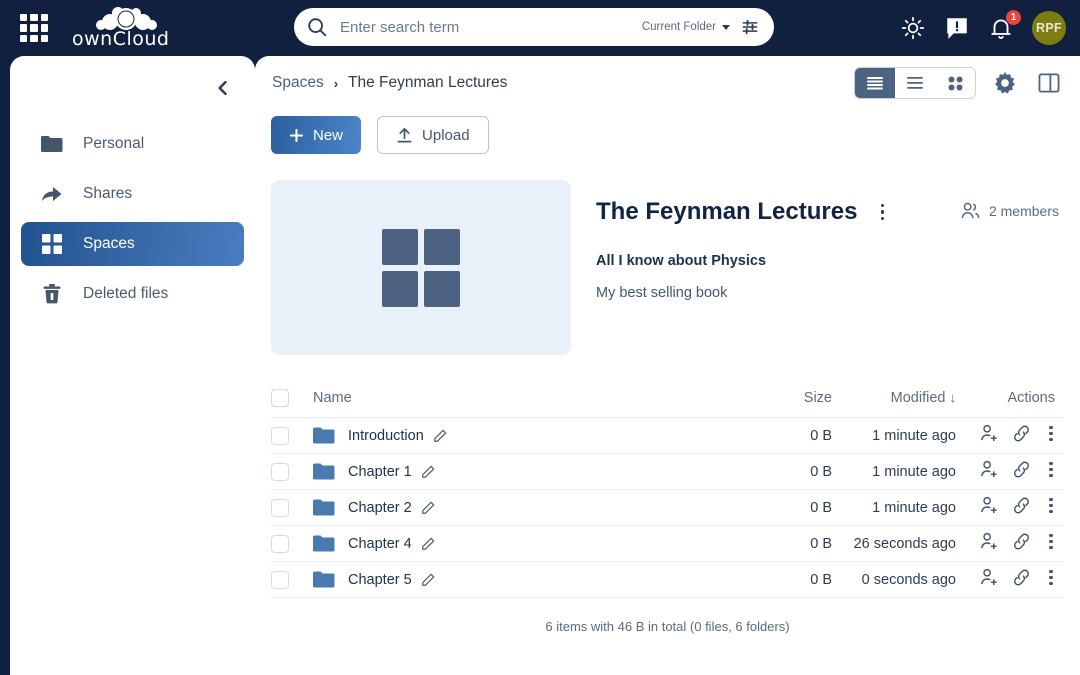 This screenshot has width=1080, height=675. What do you see at coordinates (280, 398) in the screenshot?
I see `select-all-checkbox` at bounding box center [280, 398].